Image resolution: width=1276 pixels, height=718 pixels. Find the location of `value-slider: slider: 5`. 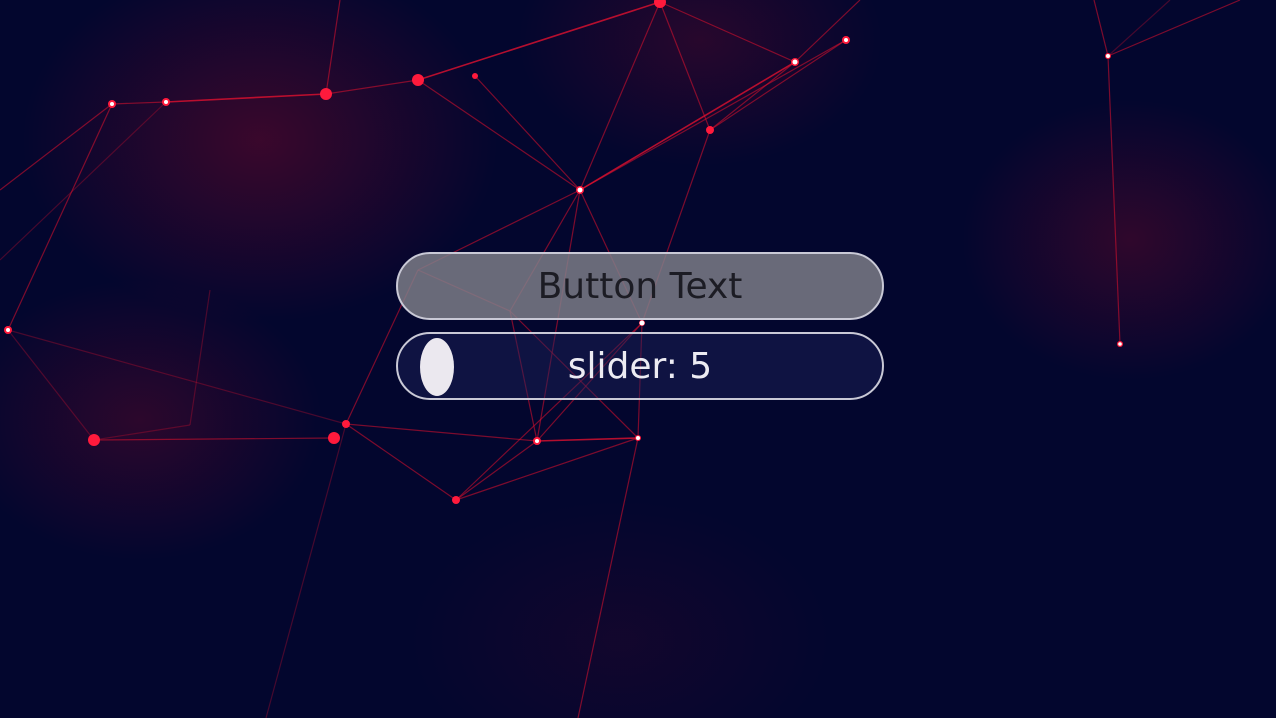

value-slider: slider: 5 is located at coordinates (640, 366).